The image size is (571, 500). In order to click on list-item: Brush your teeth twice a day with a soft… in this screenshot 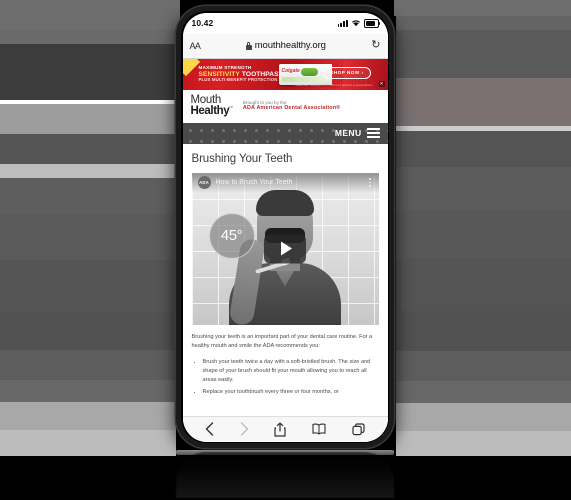, I will do `click(291, 371)`.